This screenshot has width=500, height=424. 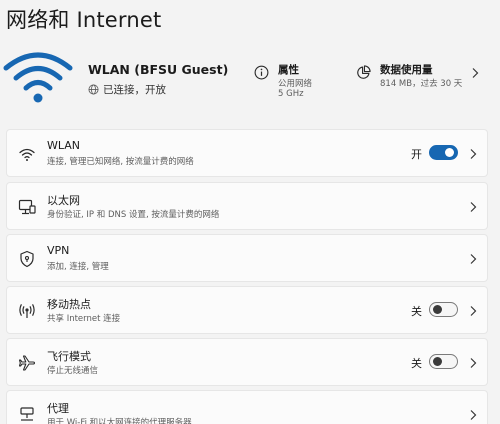 What do you see at coordinates (73, 371) in the screenshot?
I see `settings-item-desc: 停止无线通信` at bounding box center [73, 371].